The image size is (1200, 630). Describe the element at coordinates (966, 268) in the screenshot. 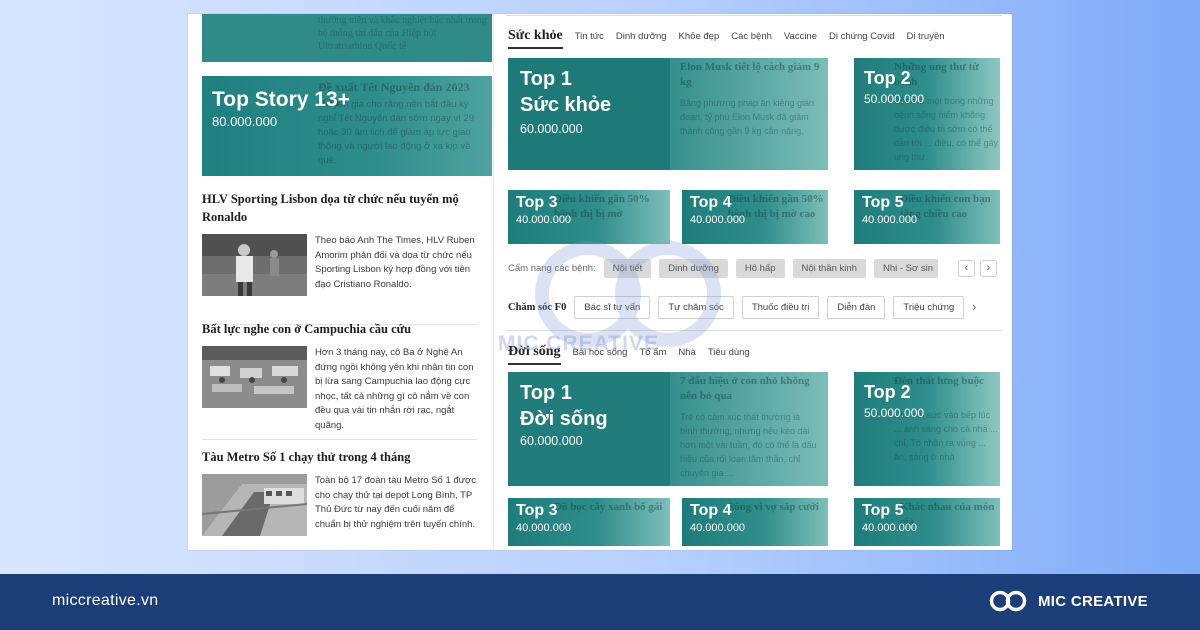

I see `chevron-left-icon: ‹` at that location.